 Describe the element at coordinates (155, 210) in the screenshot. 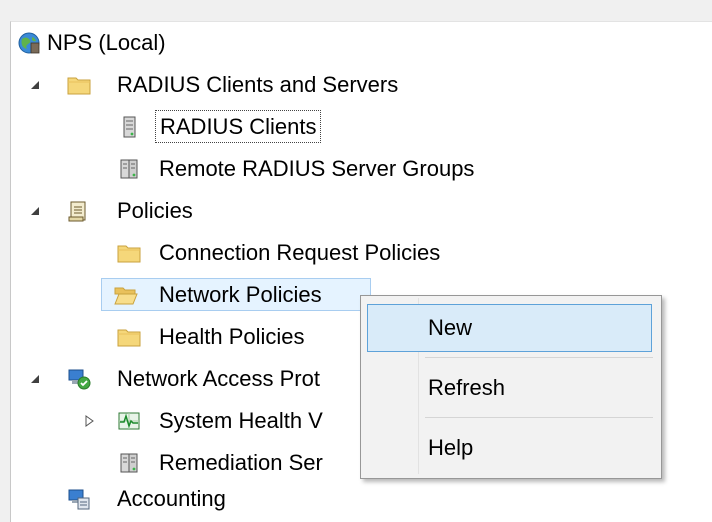

I see `tree-node-label: Policies` at that location.